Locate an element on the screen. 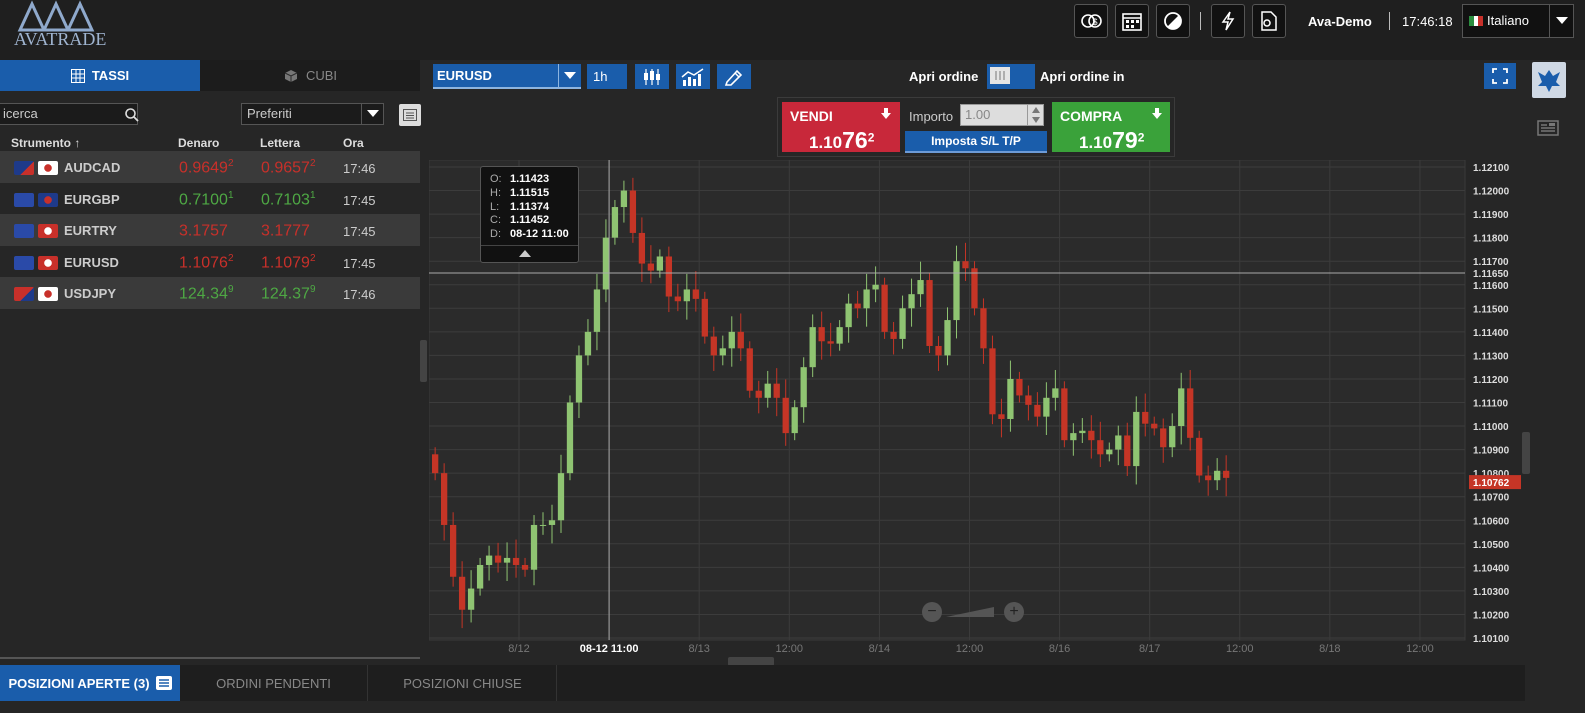  theme-toggle-button is located at coordinates (1173, 21).